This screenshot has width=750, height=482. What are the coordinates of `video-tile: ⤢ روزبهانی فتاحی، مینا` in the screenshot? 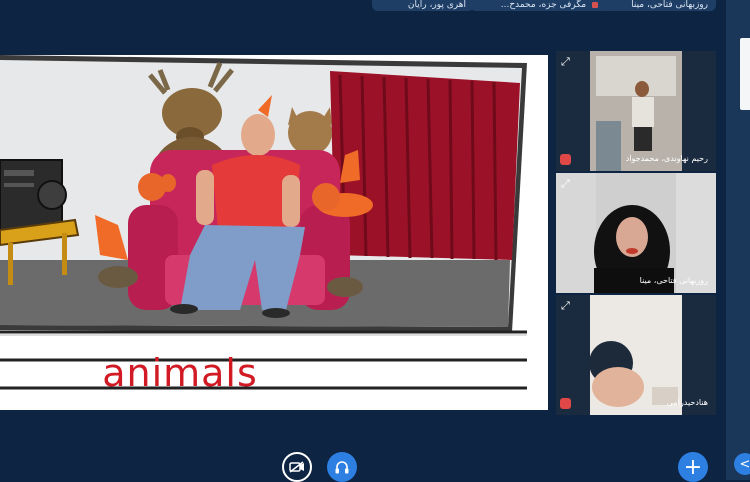 It's located at (636, 233).